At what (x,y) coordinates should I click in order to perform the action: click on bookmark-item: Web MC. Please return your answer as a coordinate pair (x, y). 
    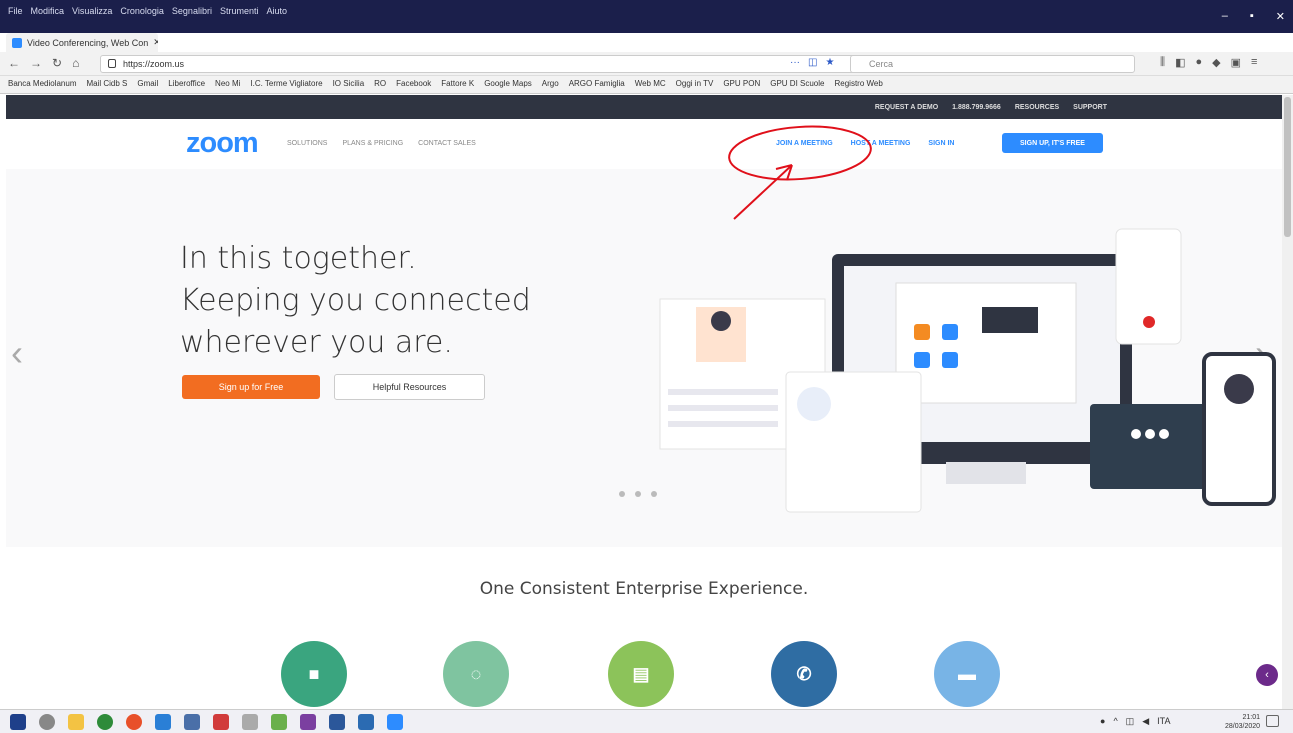
    Looking at the image, I should click on (650, 84).